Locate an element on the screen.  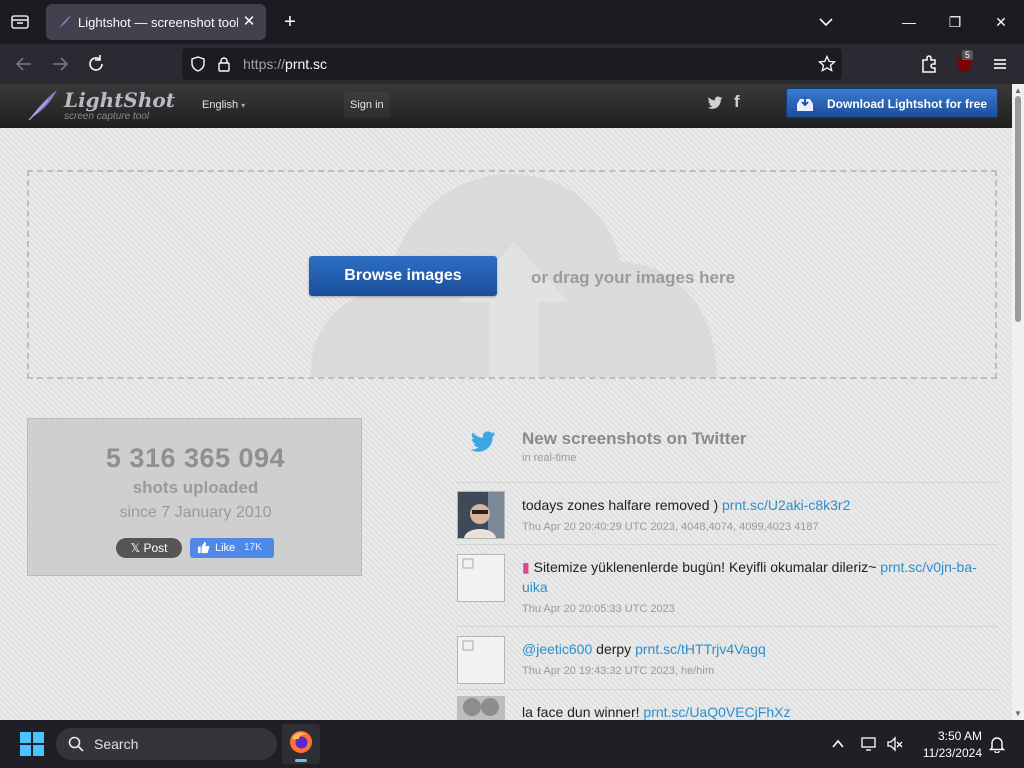
chevron-down-icon: ▾ is located at coordinates (243, 105).